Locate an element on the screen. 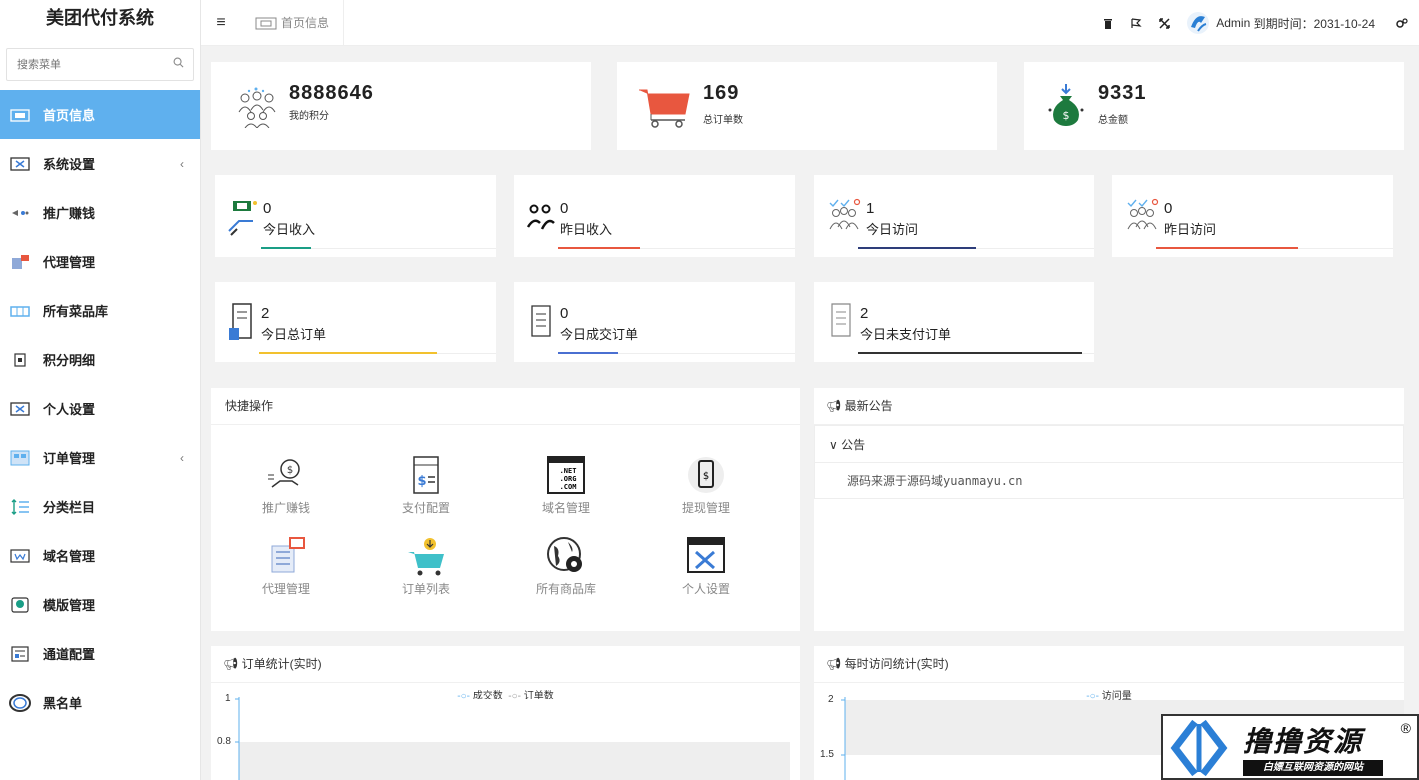 This screenshot has width=1419, height=780. stat-label: 今日访问 is located at coordinates (892, 229).